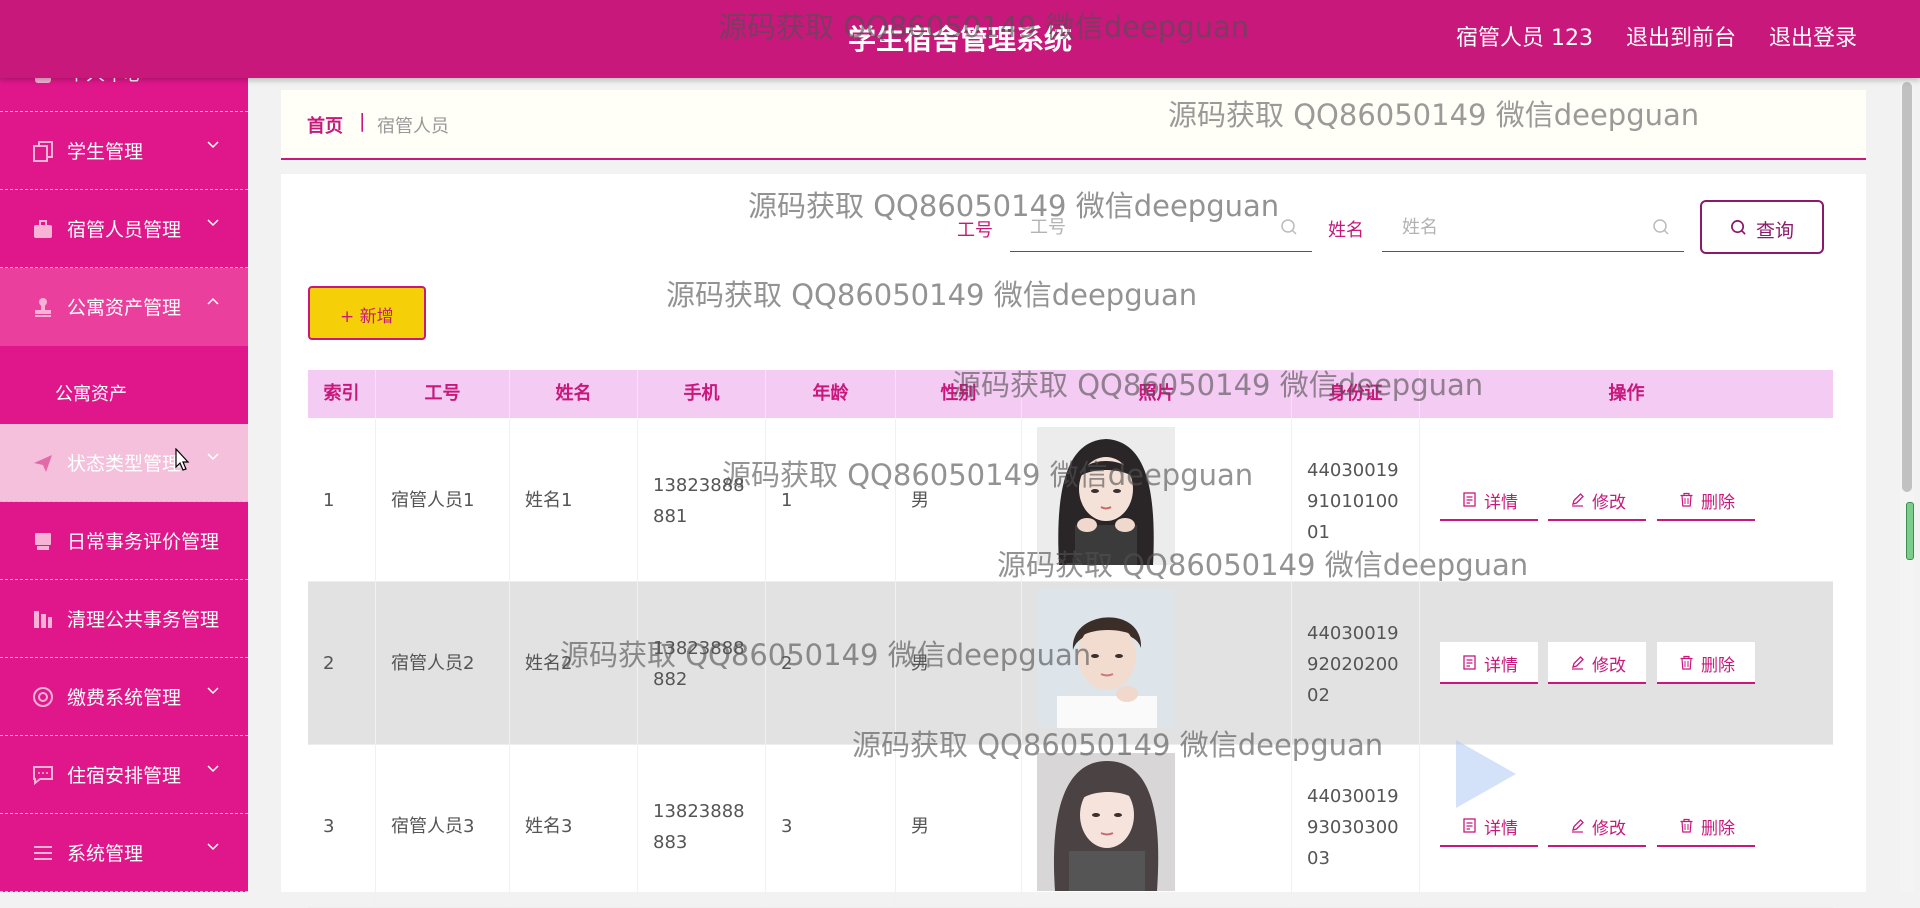 This screenshot has width=1920, height=908. Describe the element at coordinates (1356, 394) in the screenshot. I see `col-header-id-card: 身份证` at that location.